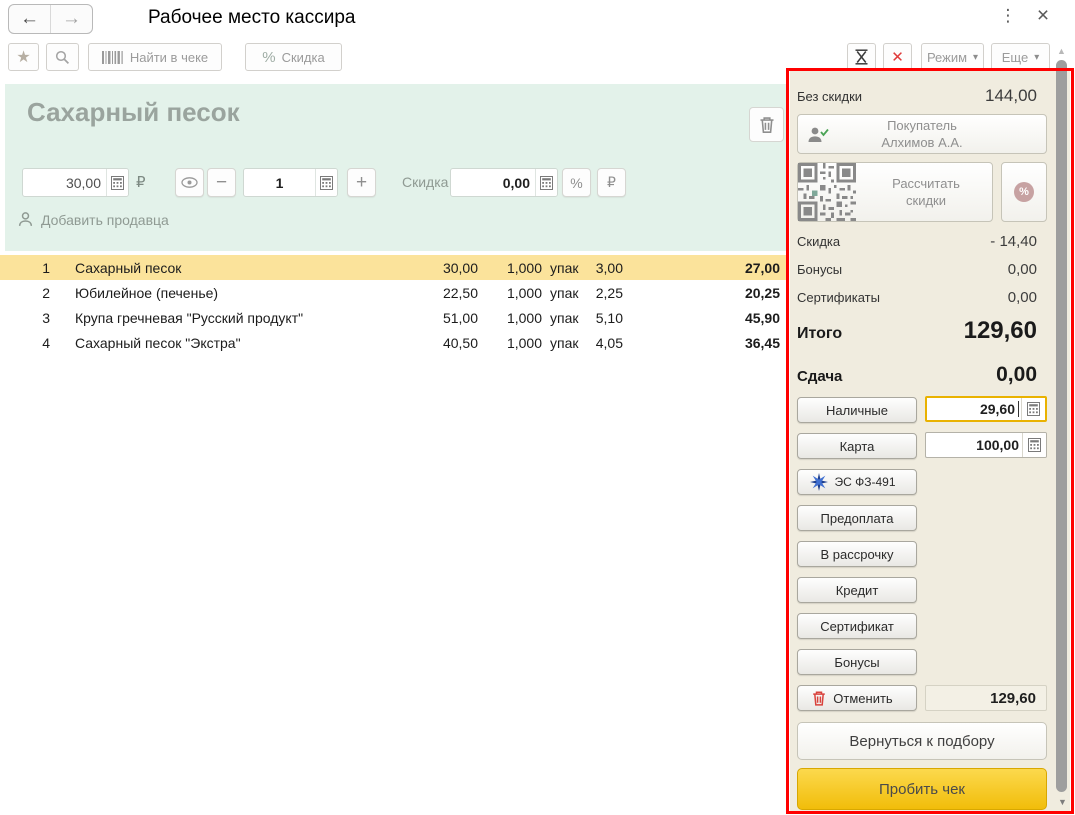 The image size is (1075, 815). I want to click on es-fz491-button: ЭС ФЗ-491, so click(857, 482).